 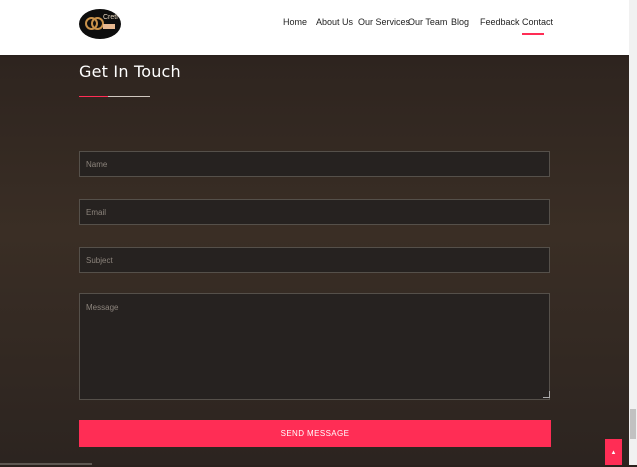 What do you see at coordinates (100, 24) in the screenshot?
I see `brand-logo: Creti` at bounding box center [100, 24].